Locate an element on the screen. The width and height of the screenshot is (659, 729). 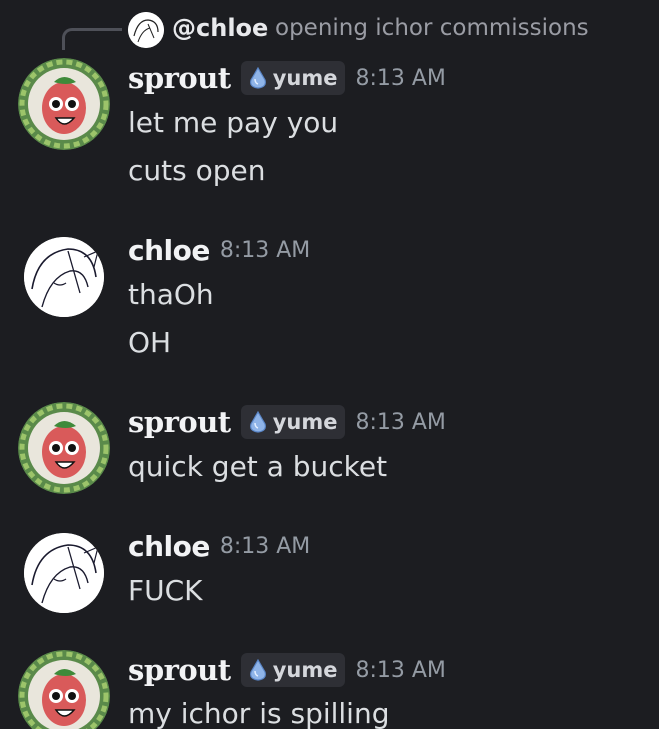
message-text: let me pay you is located at coordinates (233, 122).